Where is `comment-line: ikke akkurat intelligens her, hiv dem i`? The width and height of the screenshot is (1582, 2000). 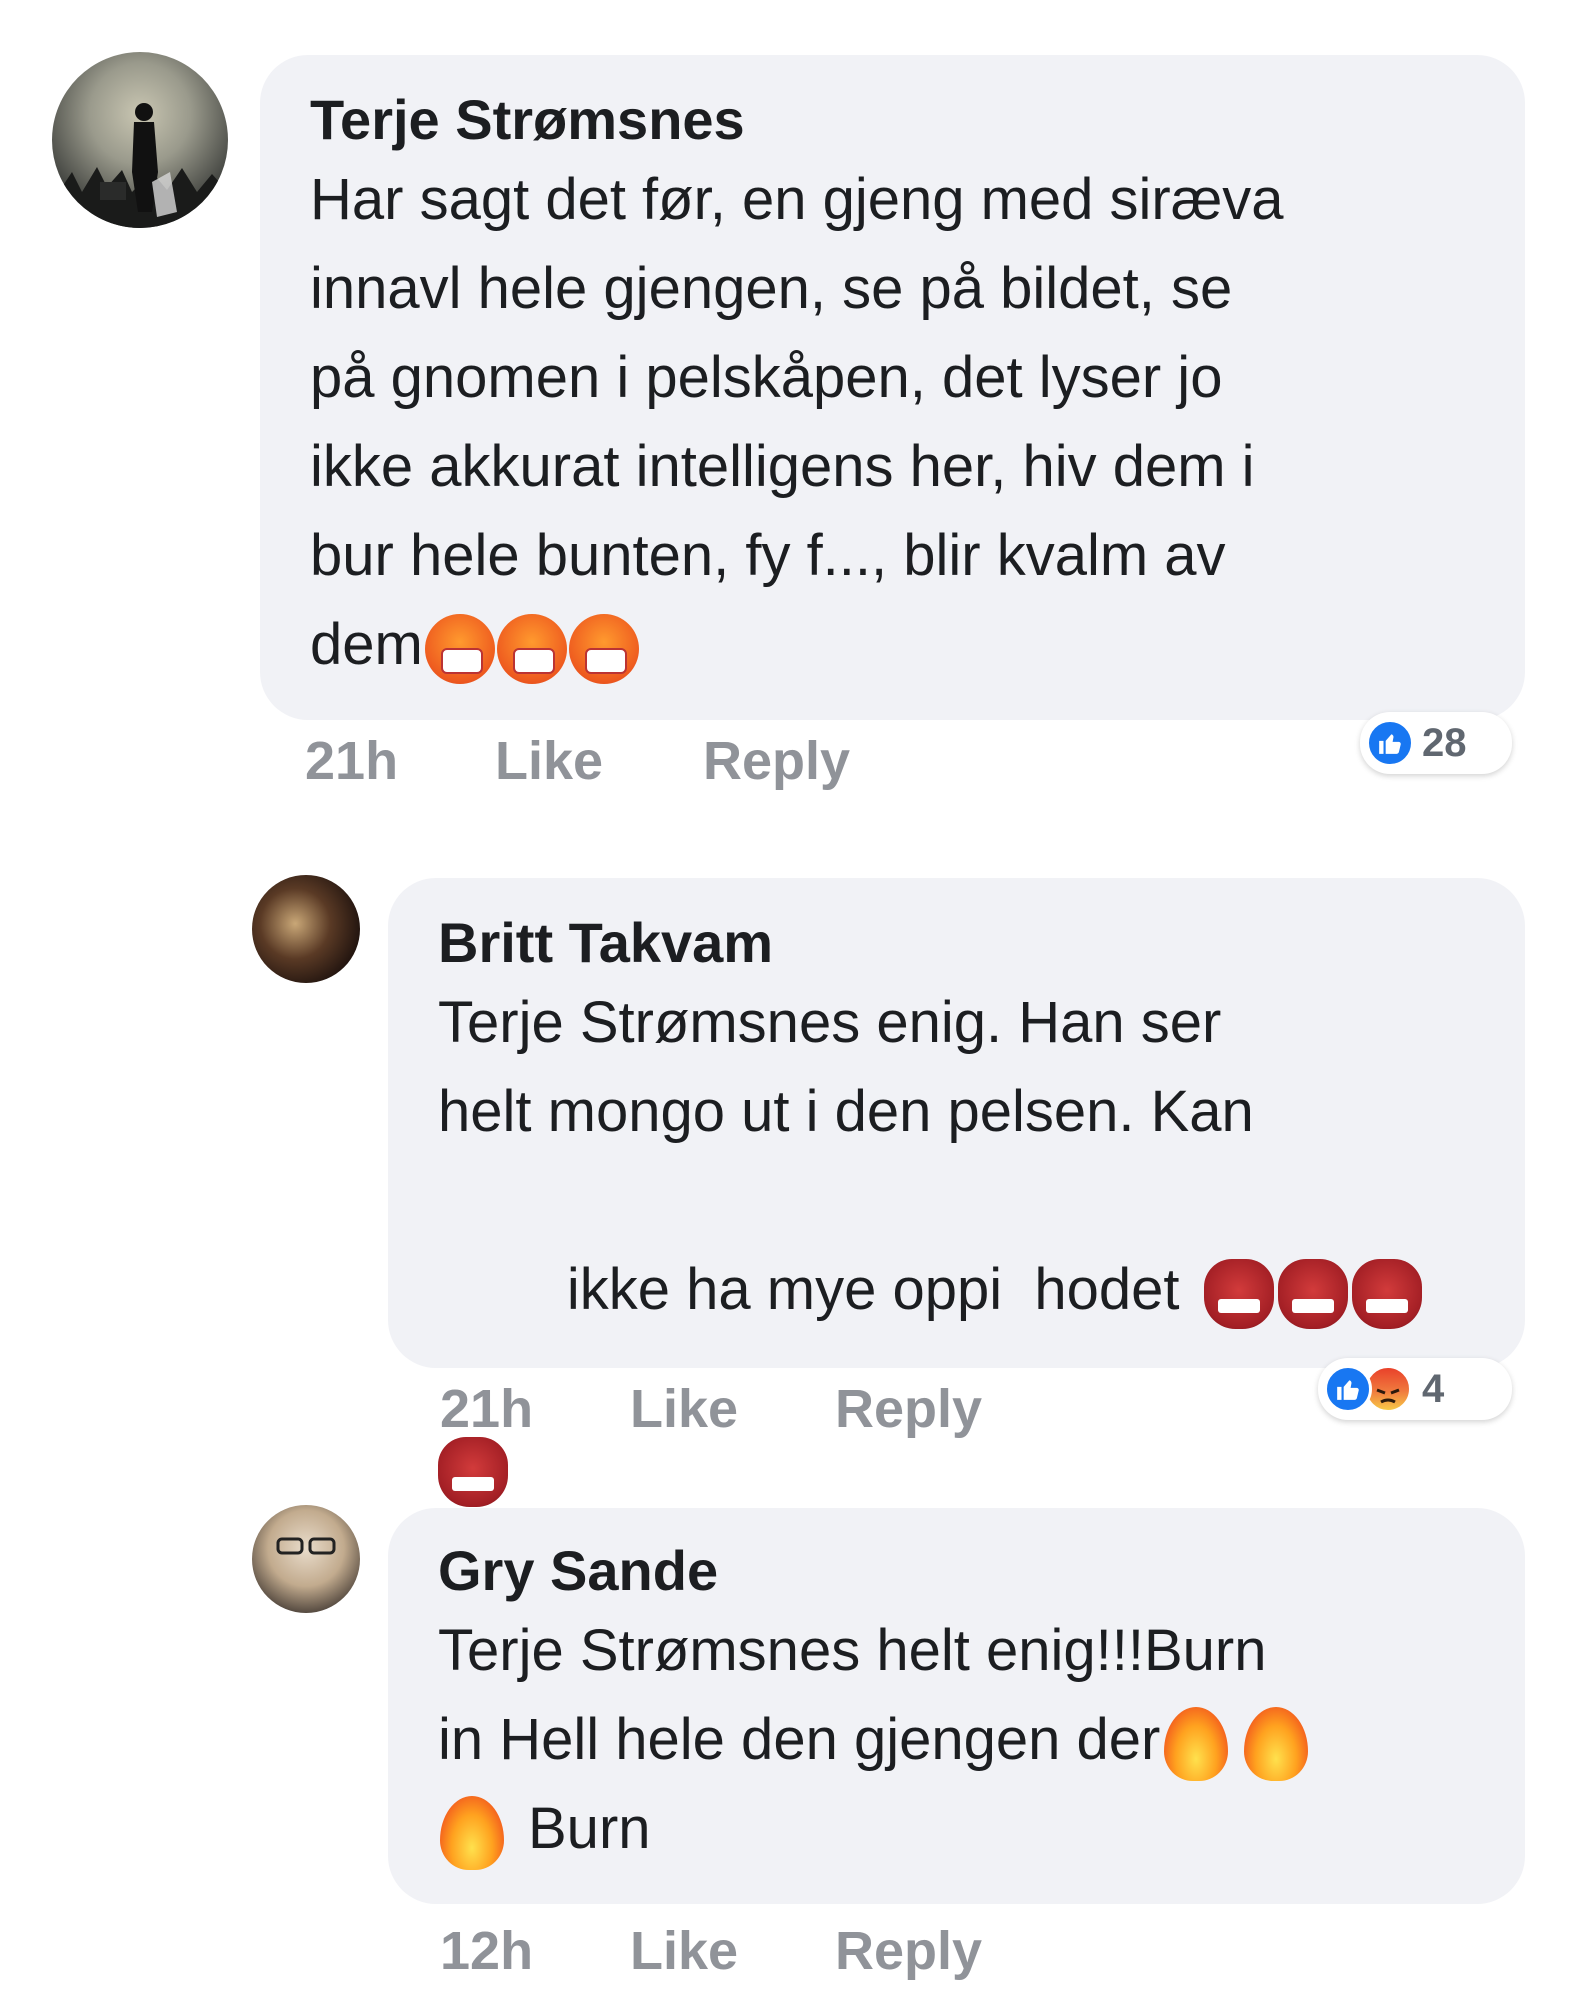
comment-line: ikke akkurat intelligens her, hiv dem i is located at coordinates (782, 466).